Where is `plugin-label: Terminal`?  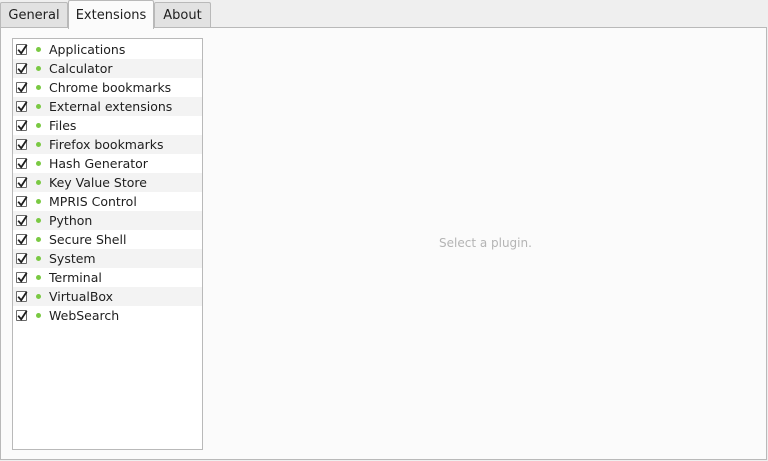 plugin-label: Terminal is located at coordinates (75, 277).